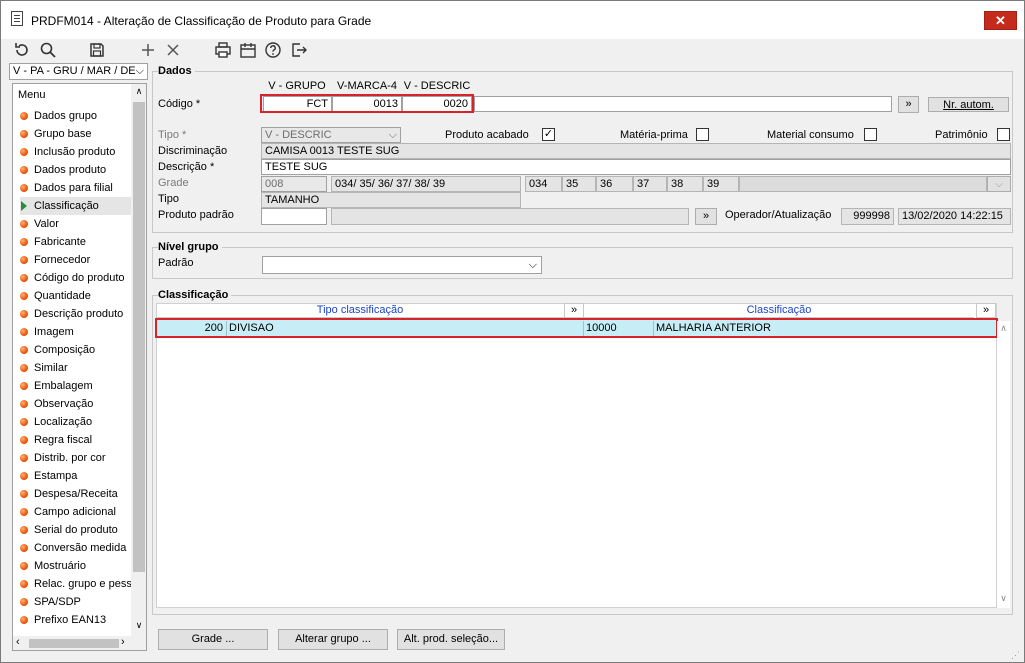  Describe the element at coordinates (123, 642) in the screenshot. I see `scroll-right-icon: ›` at that location.